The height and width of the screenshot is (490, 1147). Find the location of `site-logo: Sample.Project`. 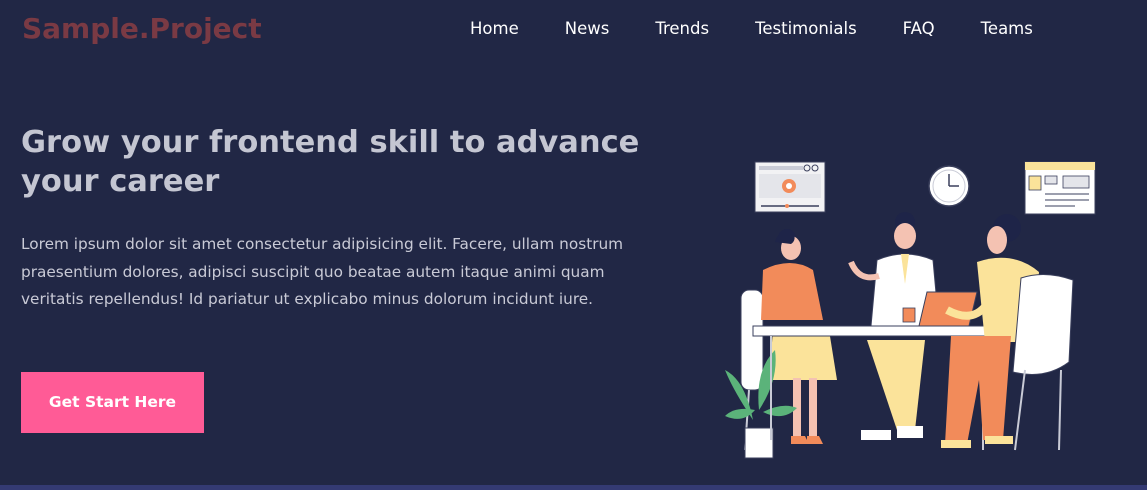

site-logo: Sample.Project is located at coordinates (142, 28).